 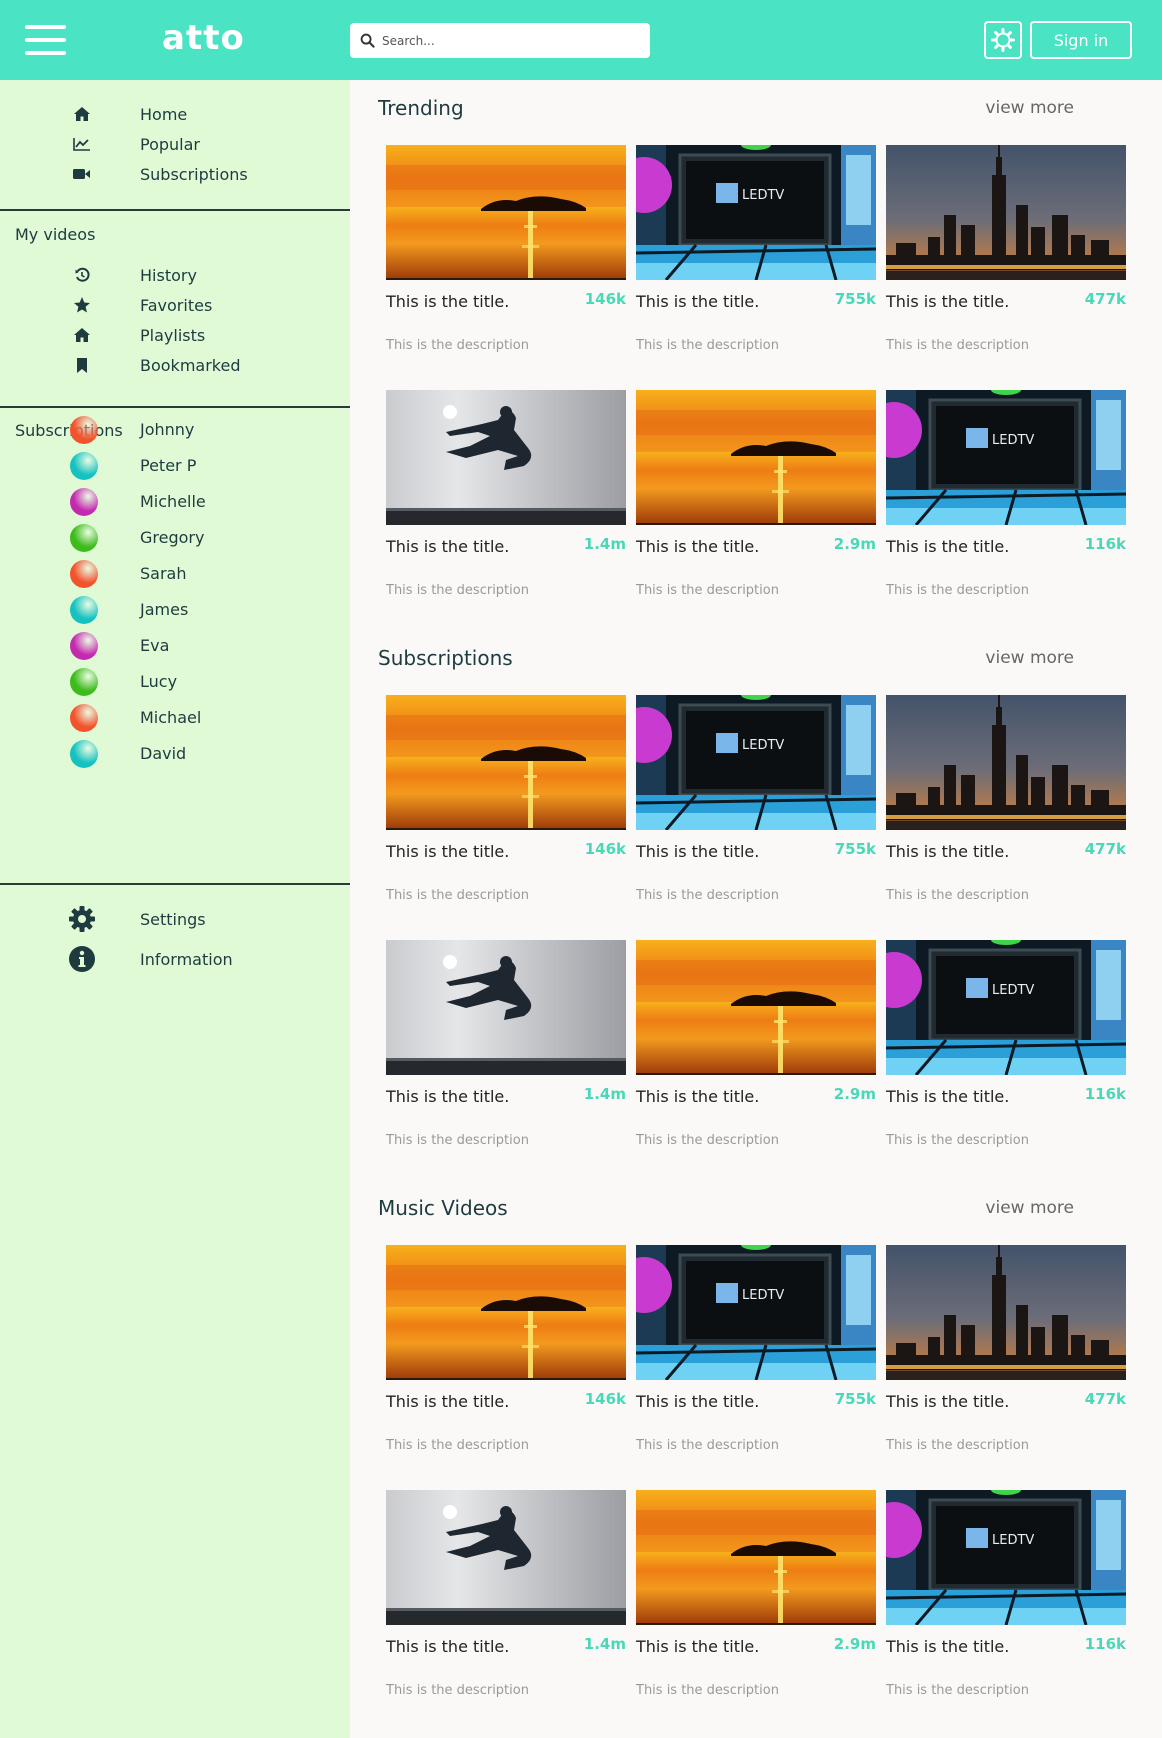 What do you see at coordinates (1081, 40) in the screenshot?
I see `sign-in-button: Sign in` at bounding box center [1081, 40].